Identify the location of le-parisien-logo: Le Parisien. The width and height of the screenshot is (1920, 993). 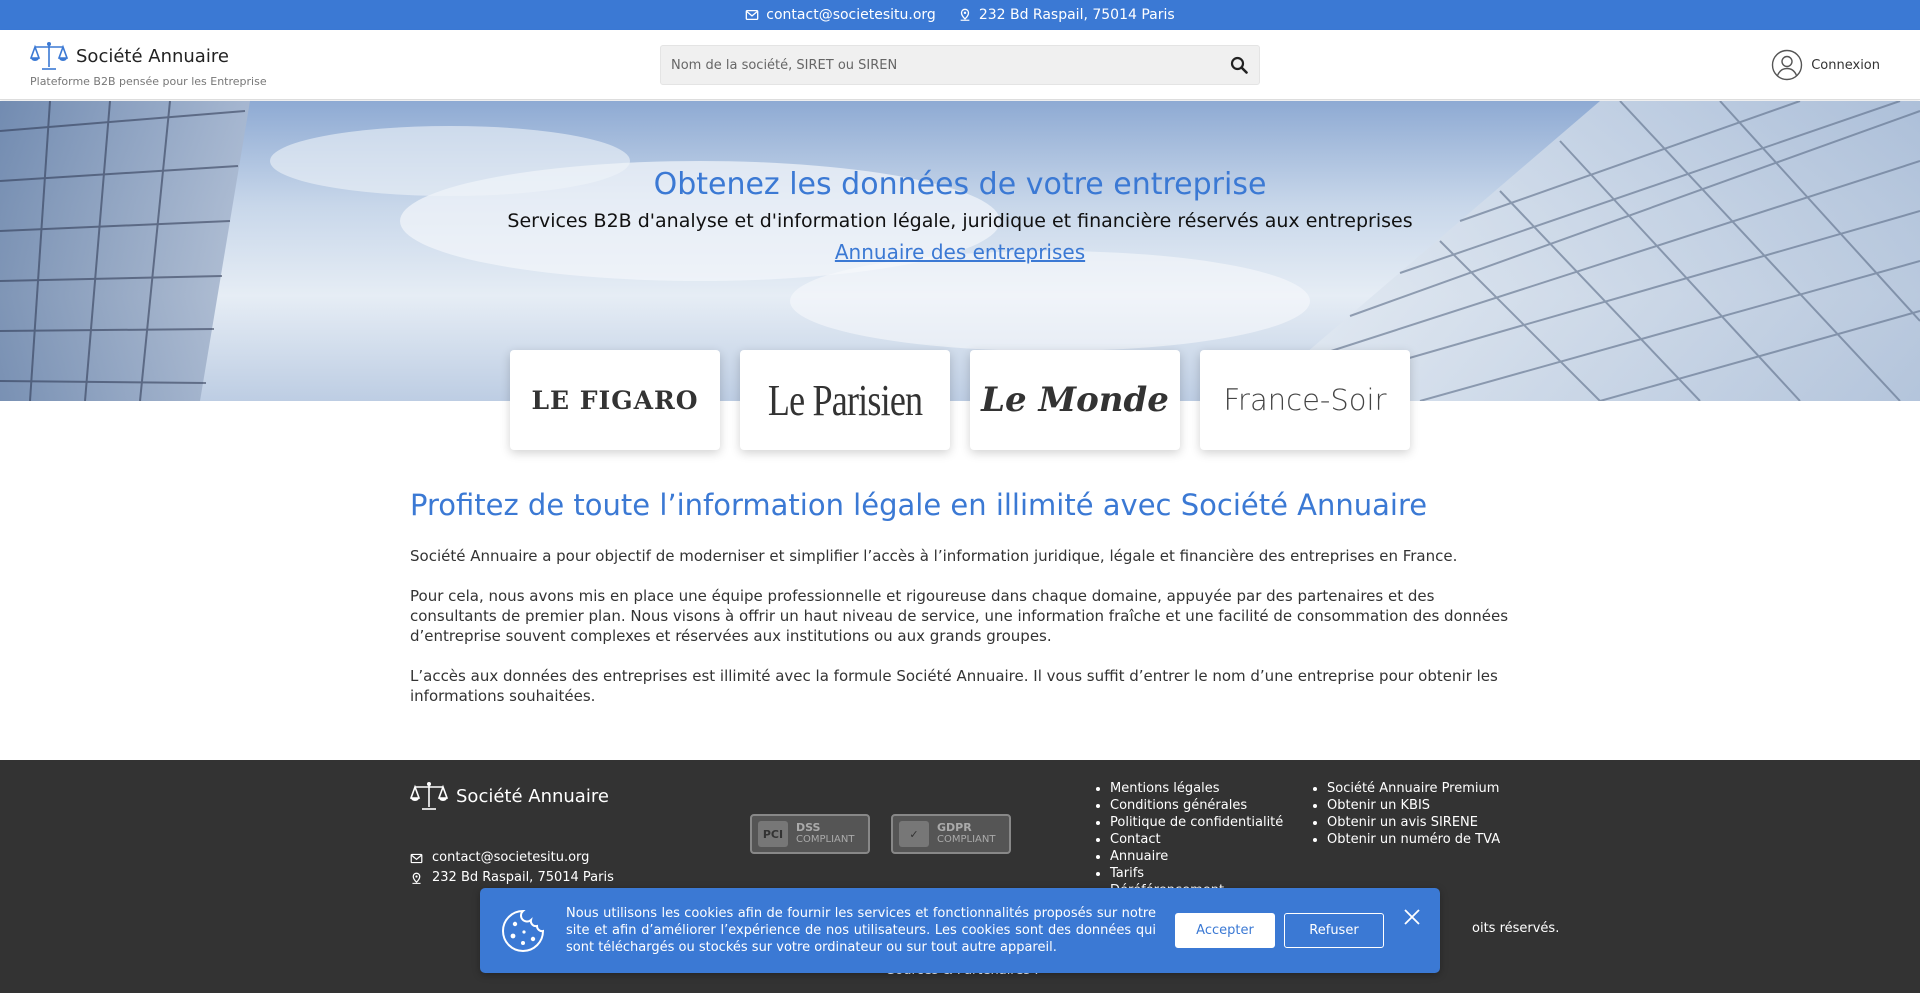
(845, 400).